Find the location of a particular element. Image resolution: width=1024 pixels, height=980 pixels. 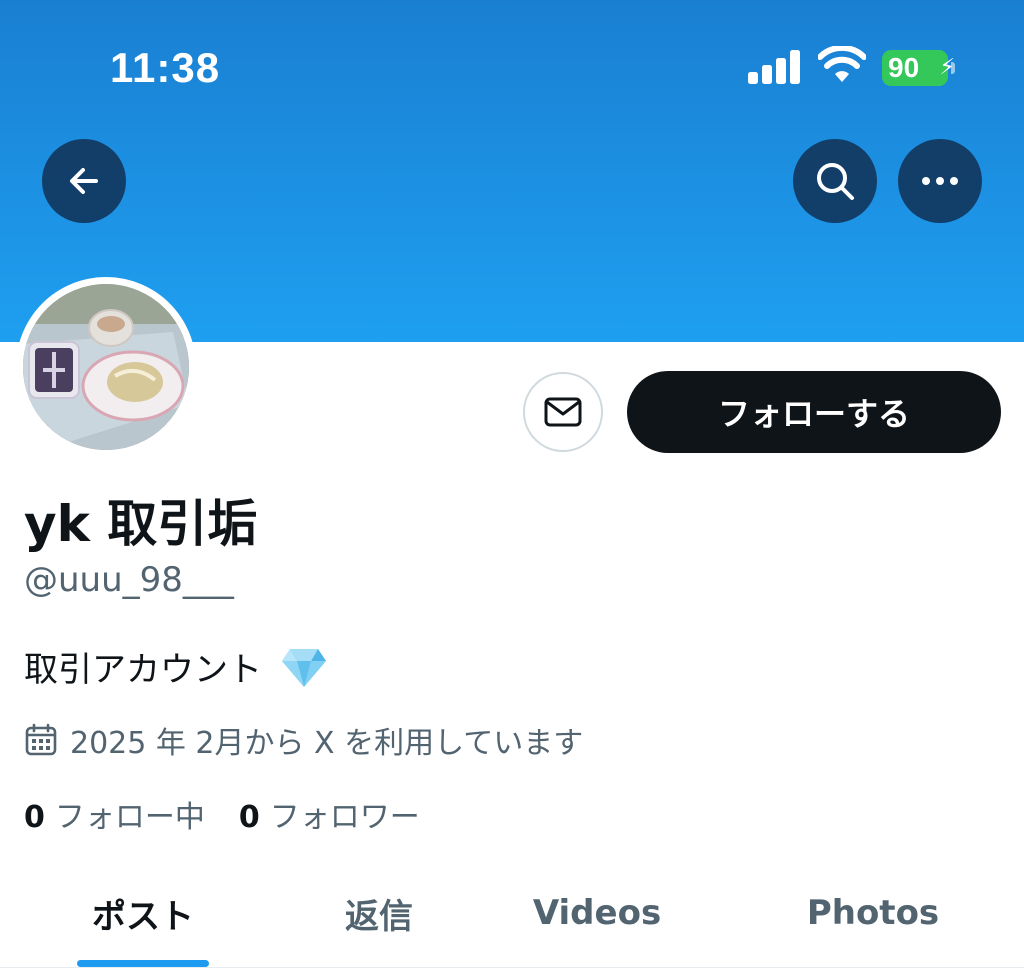

mail-icon is located at coordinates (563, 412).